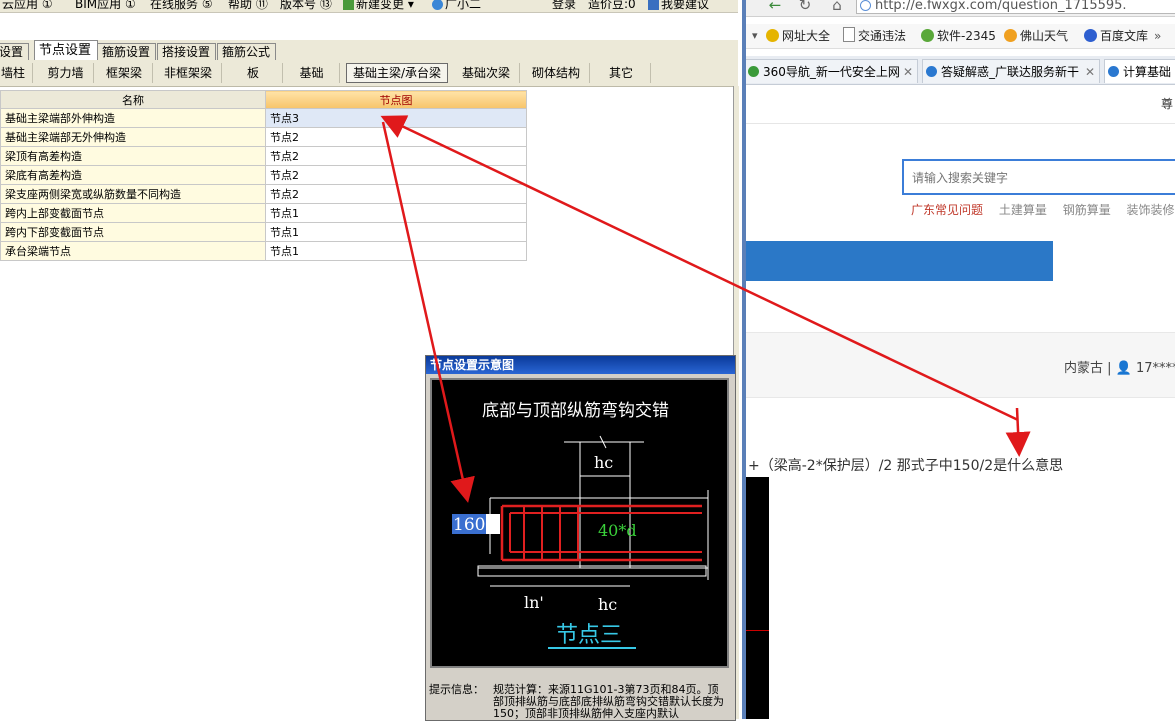  Describe the element at coordinates (805, 7) in the screenshot. I see `reload-icon: ↻` at that location.